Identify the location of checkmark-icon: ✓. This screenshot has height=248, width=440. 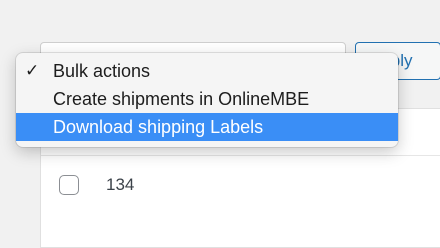
(32, 70).